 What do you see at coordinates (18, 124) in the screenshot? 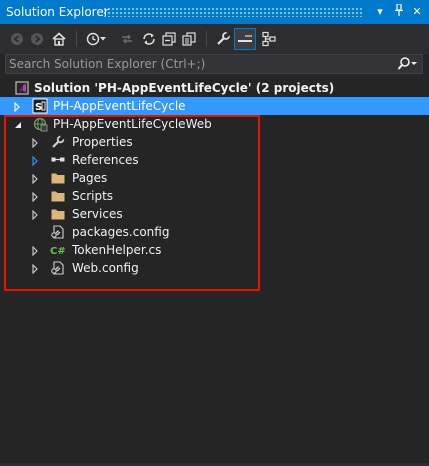
I see `collapse-arrow-icon` at bounding box center [18, 124].